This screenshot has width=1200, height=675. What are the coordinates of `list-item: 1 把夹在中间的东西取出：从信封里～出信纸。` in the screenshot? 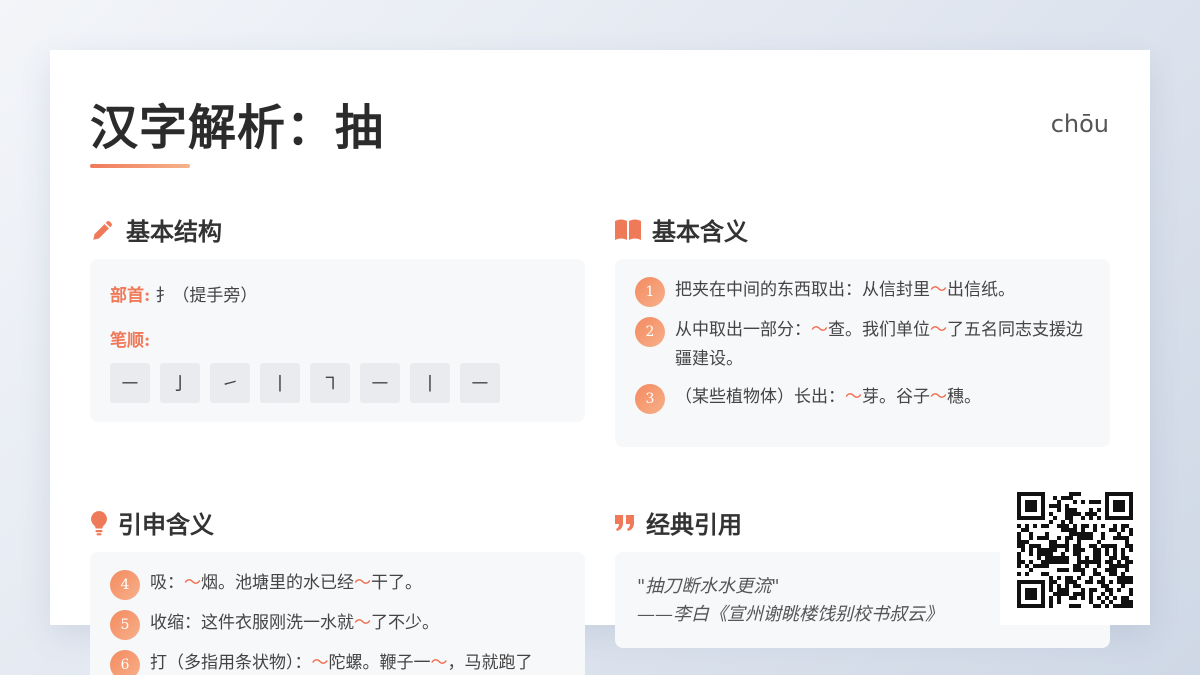 It's located at (862, 292).